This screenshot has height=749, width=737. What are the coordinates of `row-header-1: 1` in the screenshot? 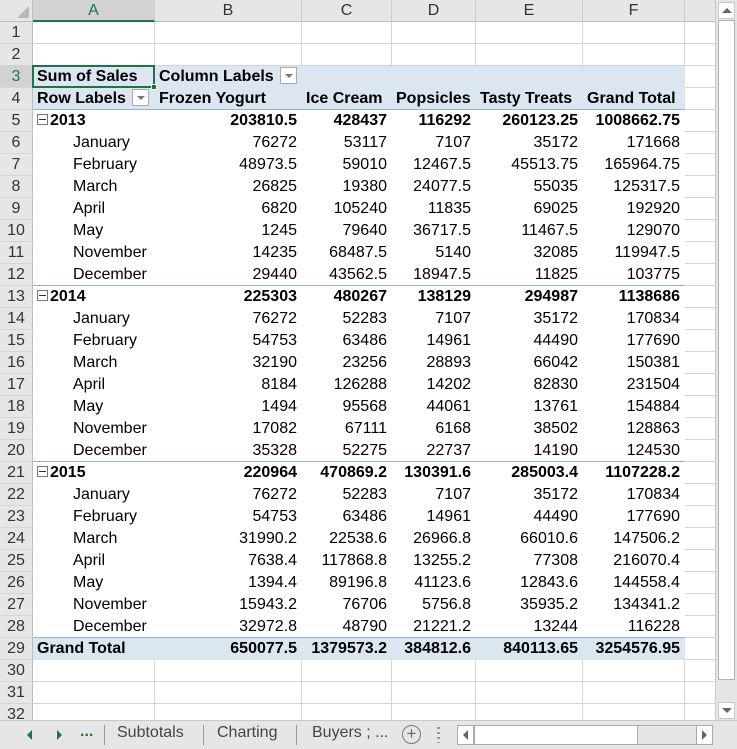 It's located at (16, 33).